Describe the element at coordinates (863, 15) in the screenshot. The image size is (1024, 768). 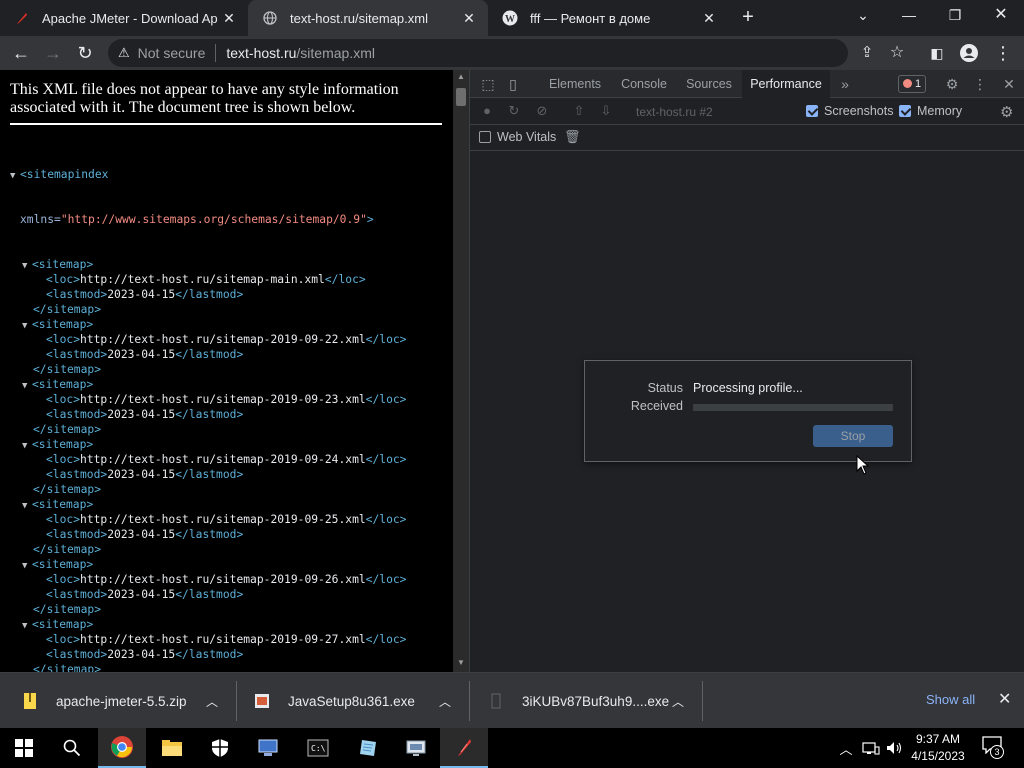
I see `tab-search-icon: ⌄` at that location.